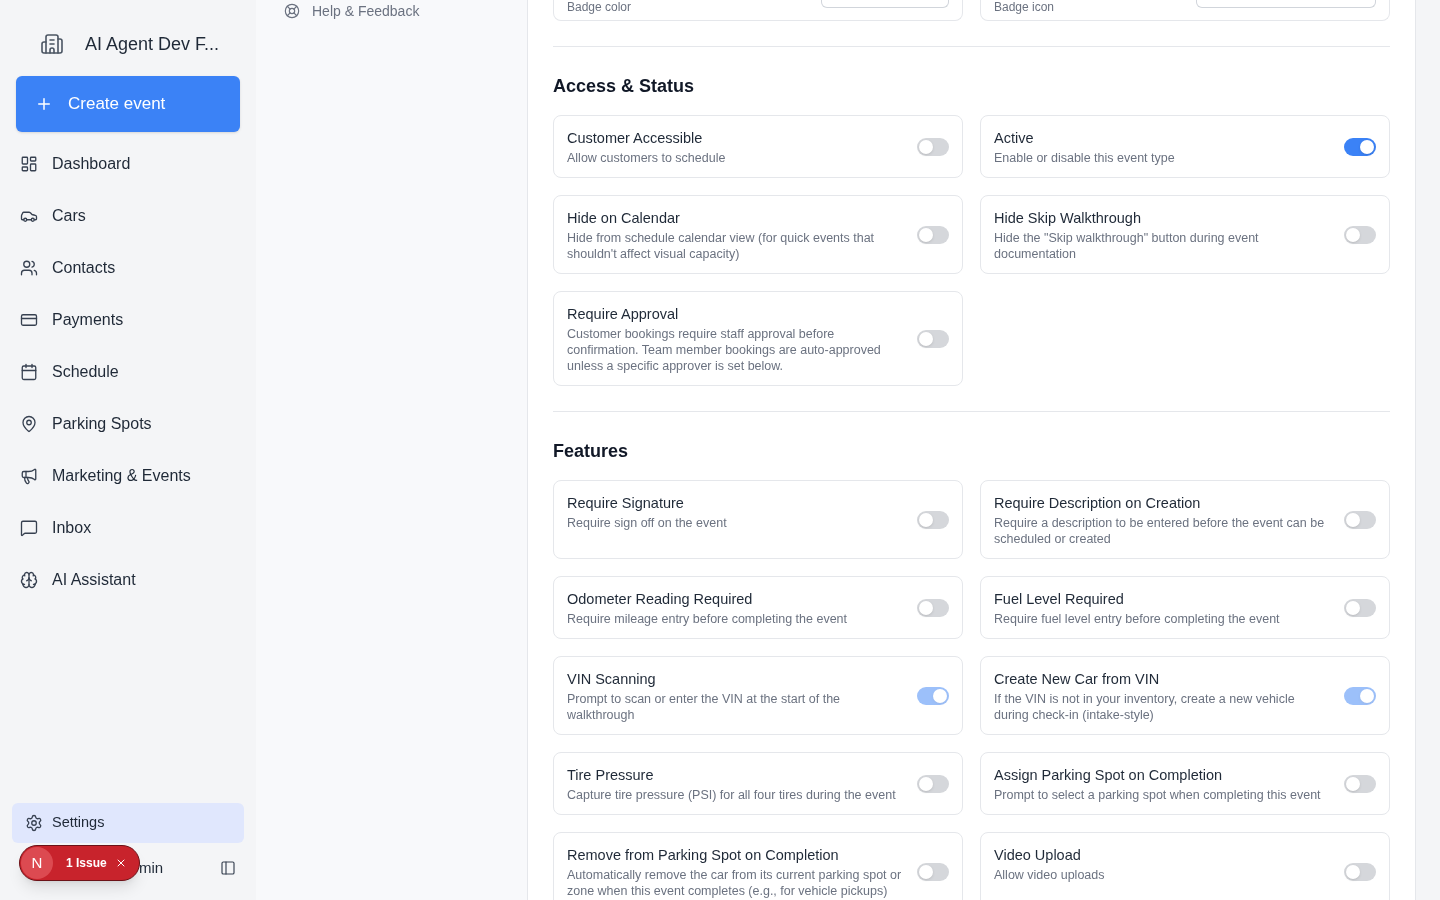 Image resolution: width=1440 pixels, height=900 pixels. I want to click on nav-item: Cars, so click(128, 216).